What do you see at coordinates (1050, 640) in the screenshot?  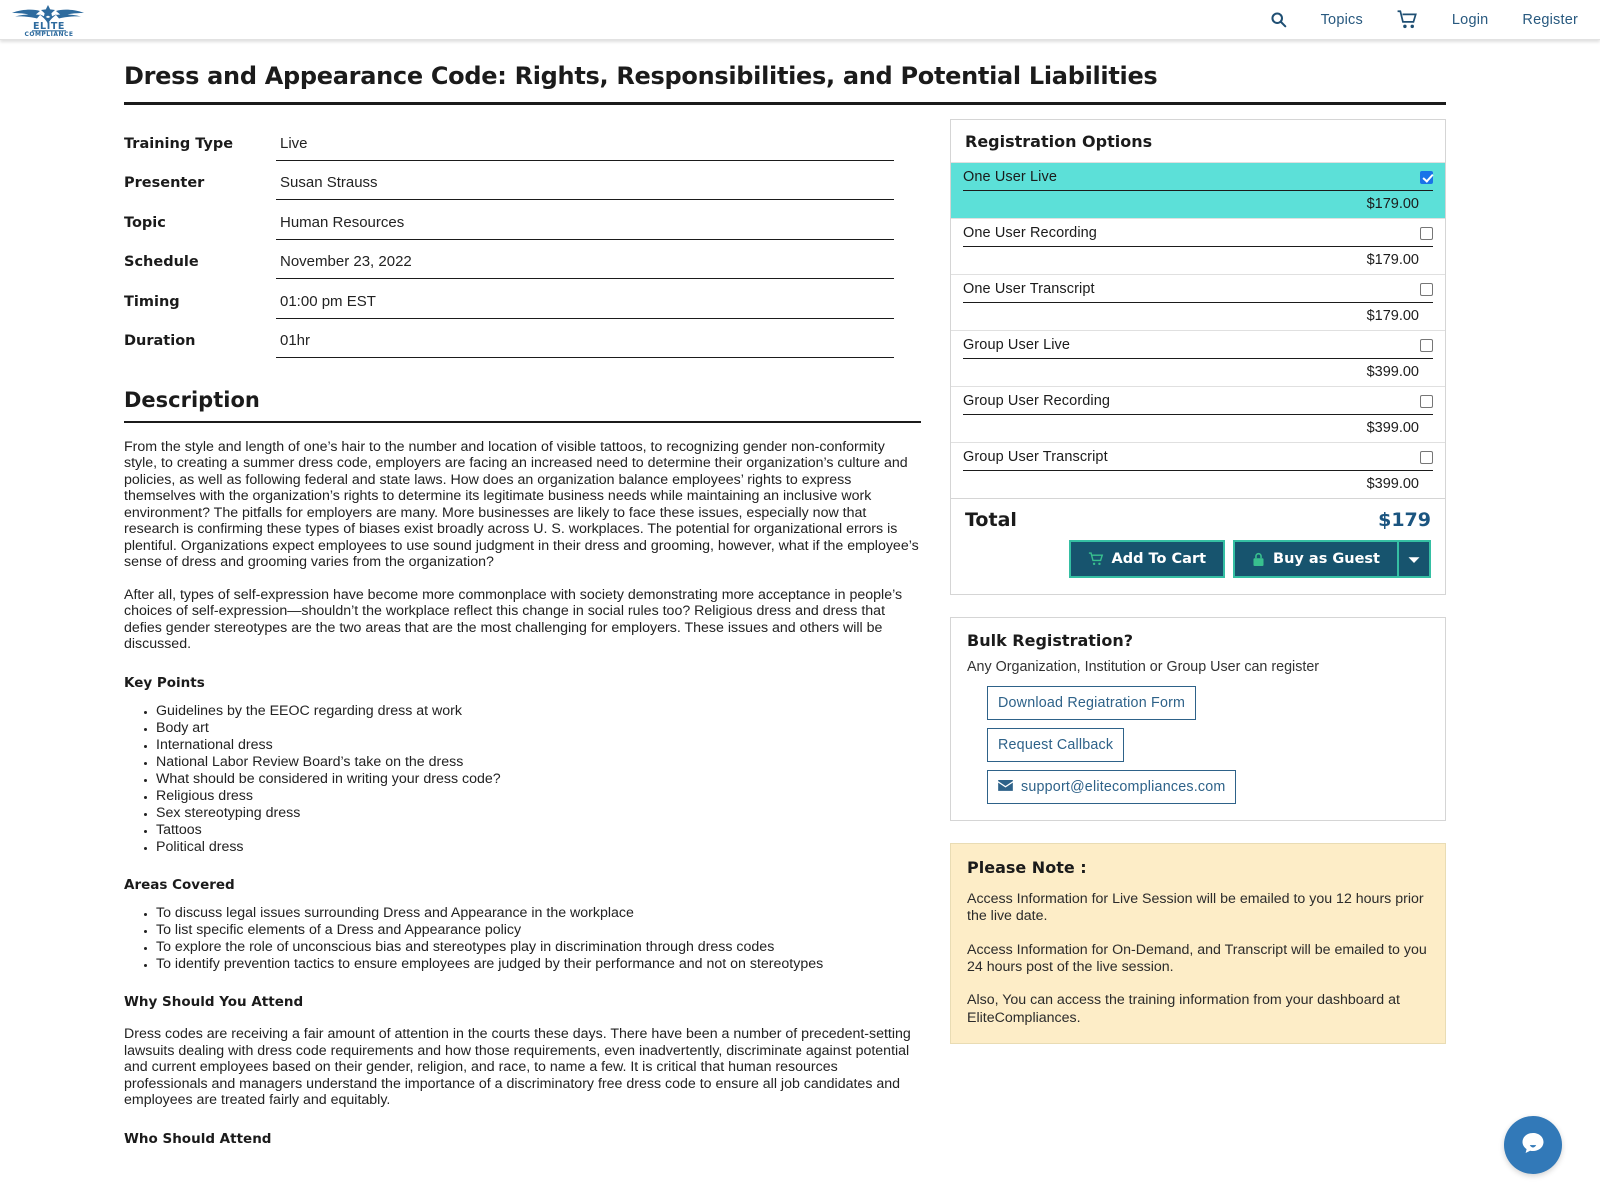 I see `bulk-registration-title: Bulk Registration?` at bounding box center [1050, 640].